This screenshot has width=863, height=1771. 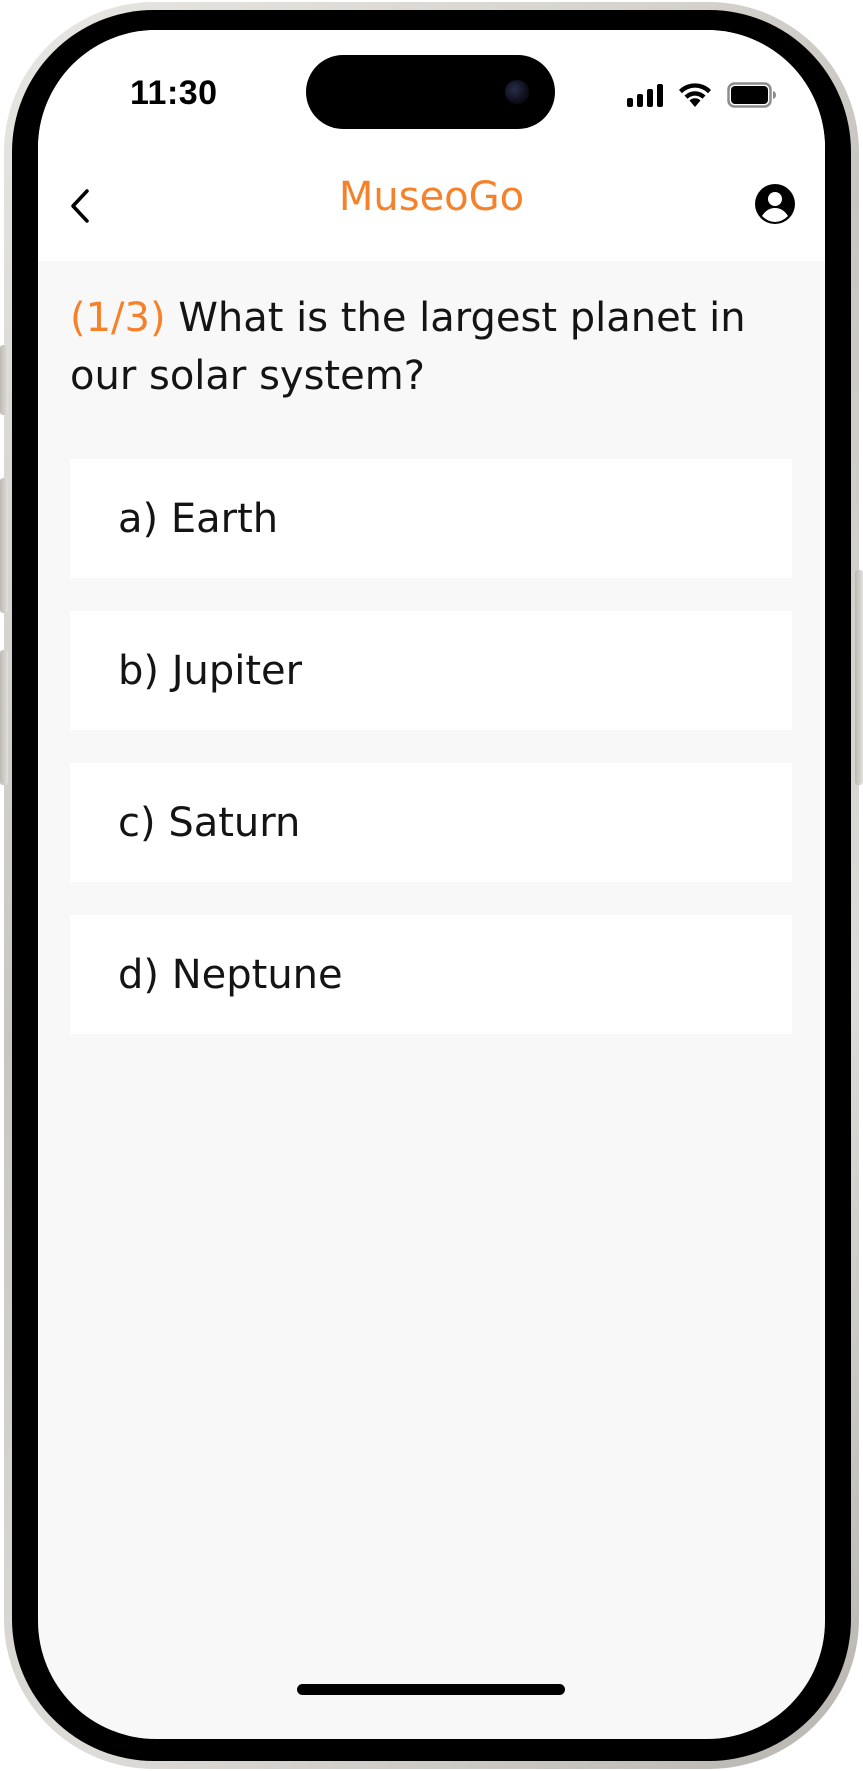 What do you see at coordinates (431, 518) in the screenshot?
I see `answer-option-a: a) Earth` at bounding box center [431, 518].